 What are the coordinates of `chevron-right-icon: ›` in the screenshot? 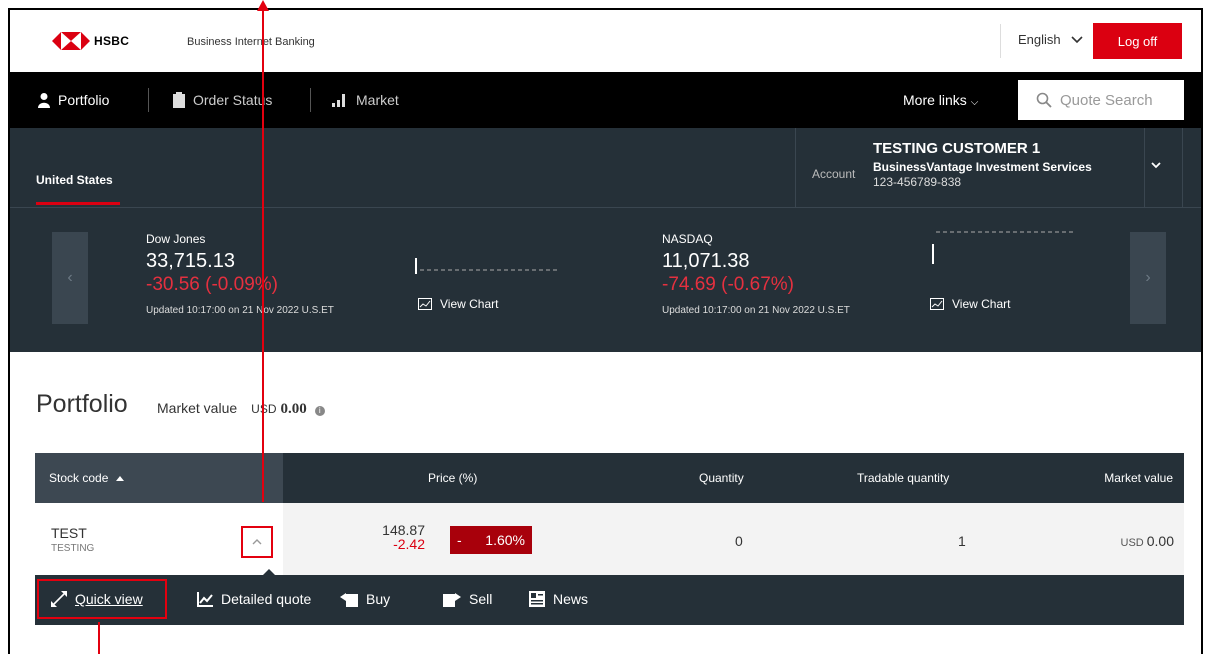 It's located at (1148, 277).